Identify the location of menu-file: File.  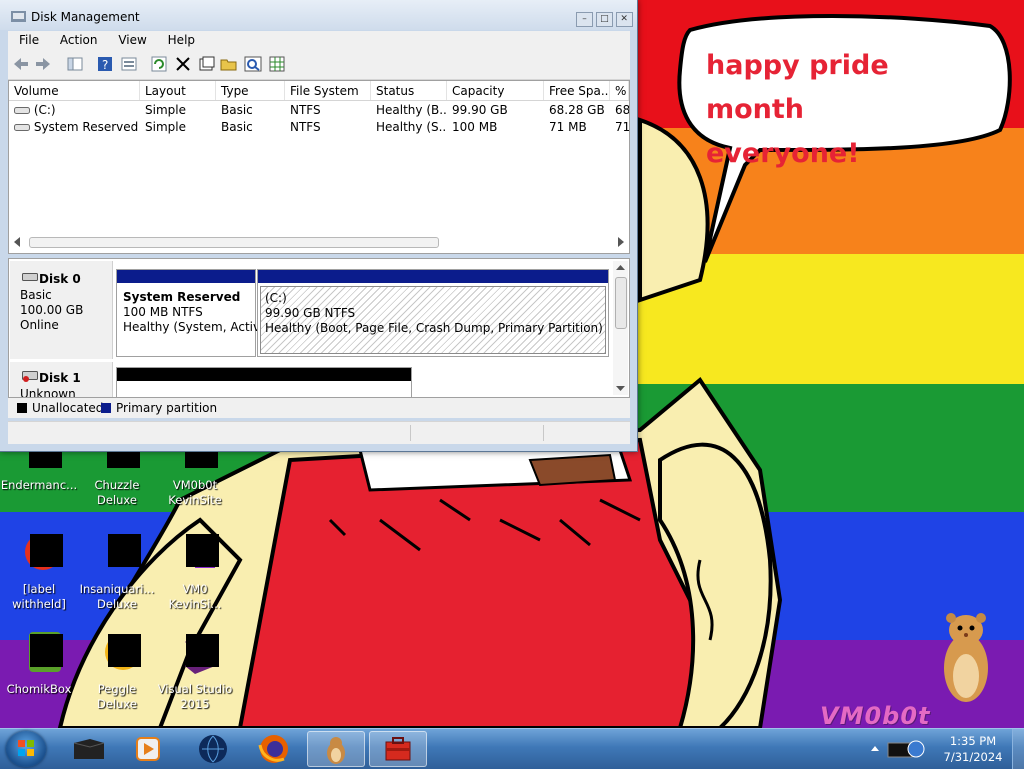
(26, 39).